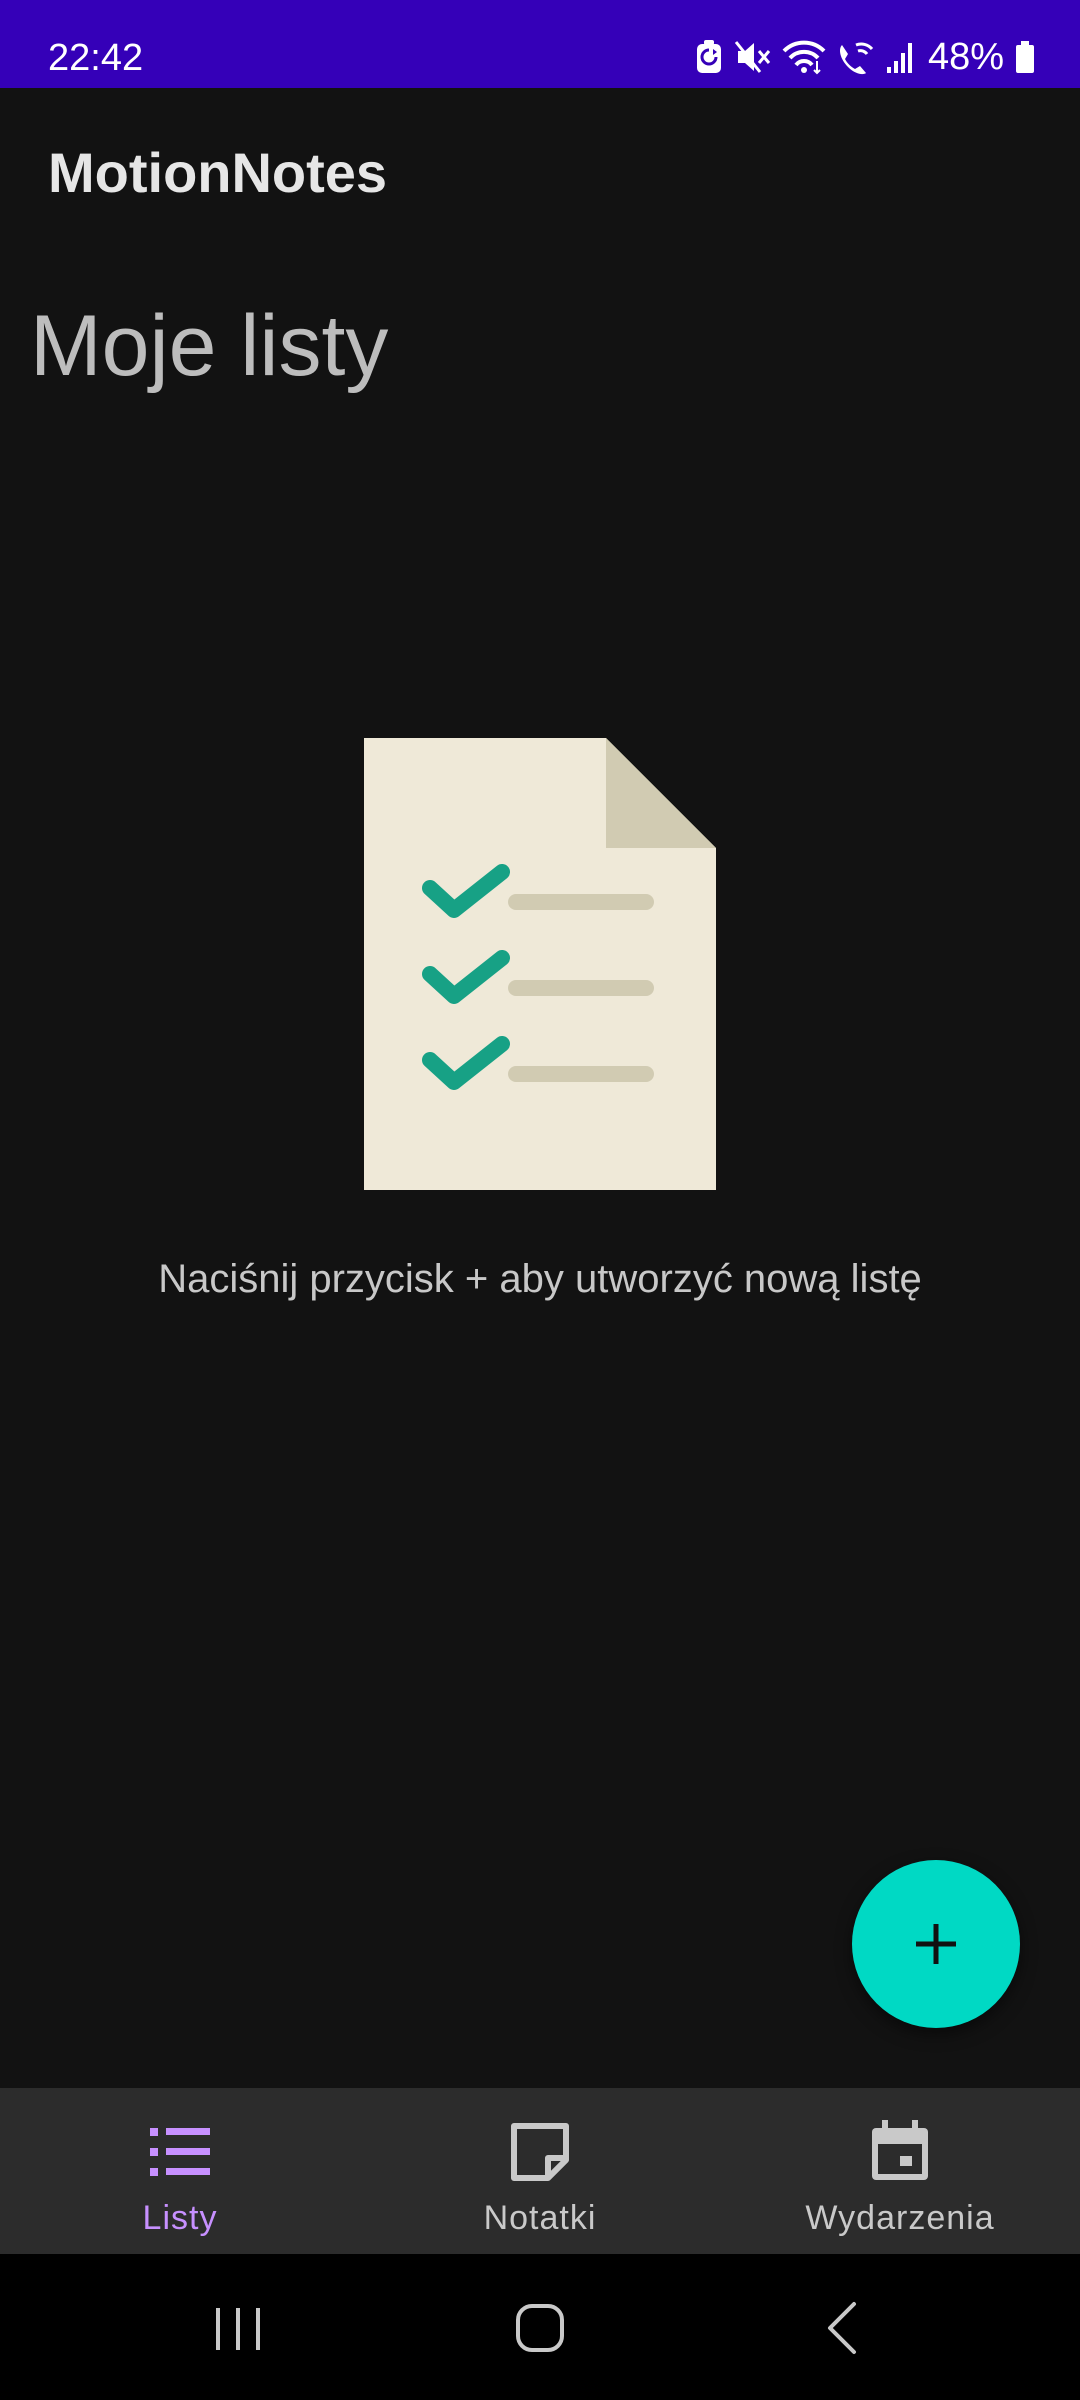 The image size is (1080, 2400). I want to click on recents-icon, so click(238, 2328).